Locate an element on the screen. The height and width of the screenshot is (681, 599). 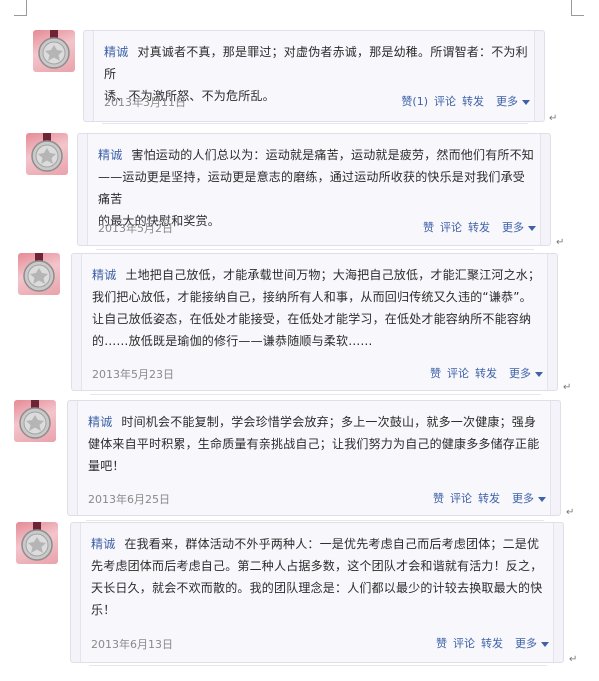
post-actions: 赞(1) 评论 转发 更多 is located at coordinates (462, 101).